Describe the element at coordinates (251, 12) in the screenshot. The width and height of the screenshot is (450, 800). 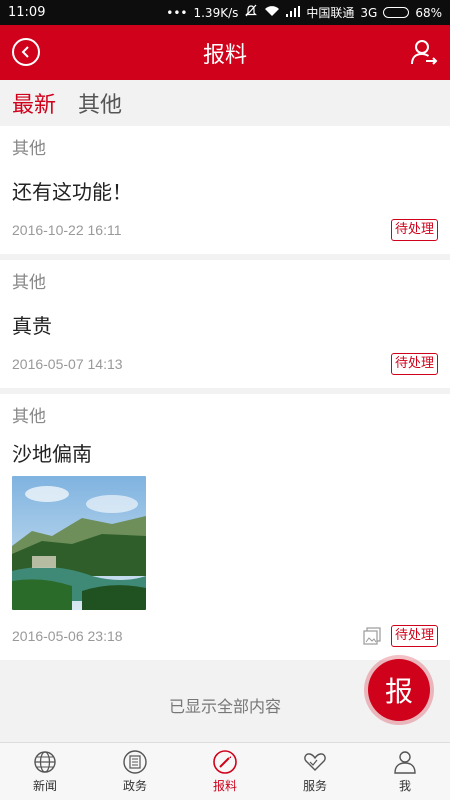
I see `mute-icon` at that location.